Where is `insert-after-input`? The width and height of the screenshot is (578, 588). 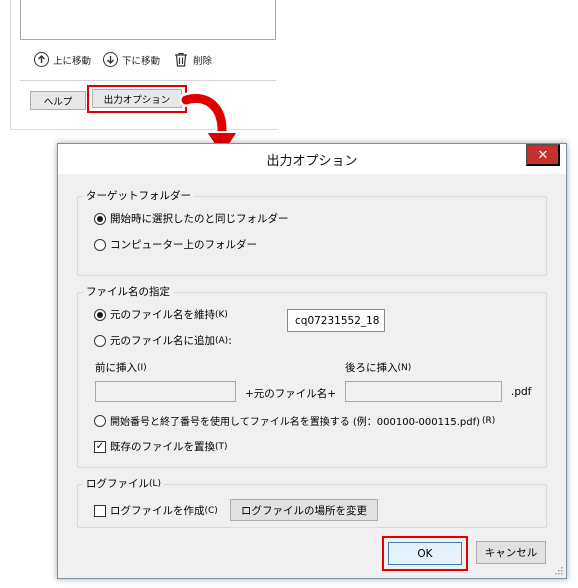
insert-after-input is located at coordinates (423, 391).